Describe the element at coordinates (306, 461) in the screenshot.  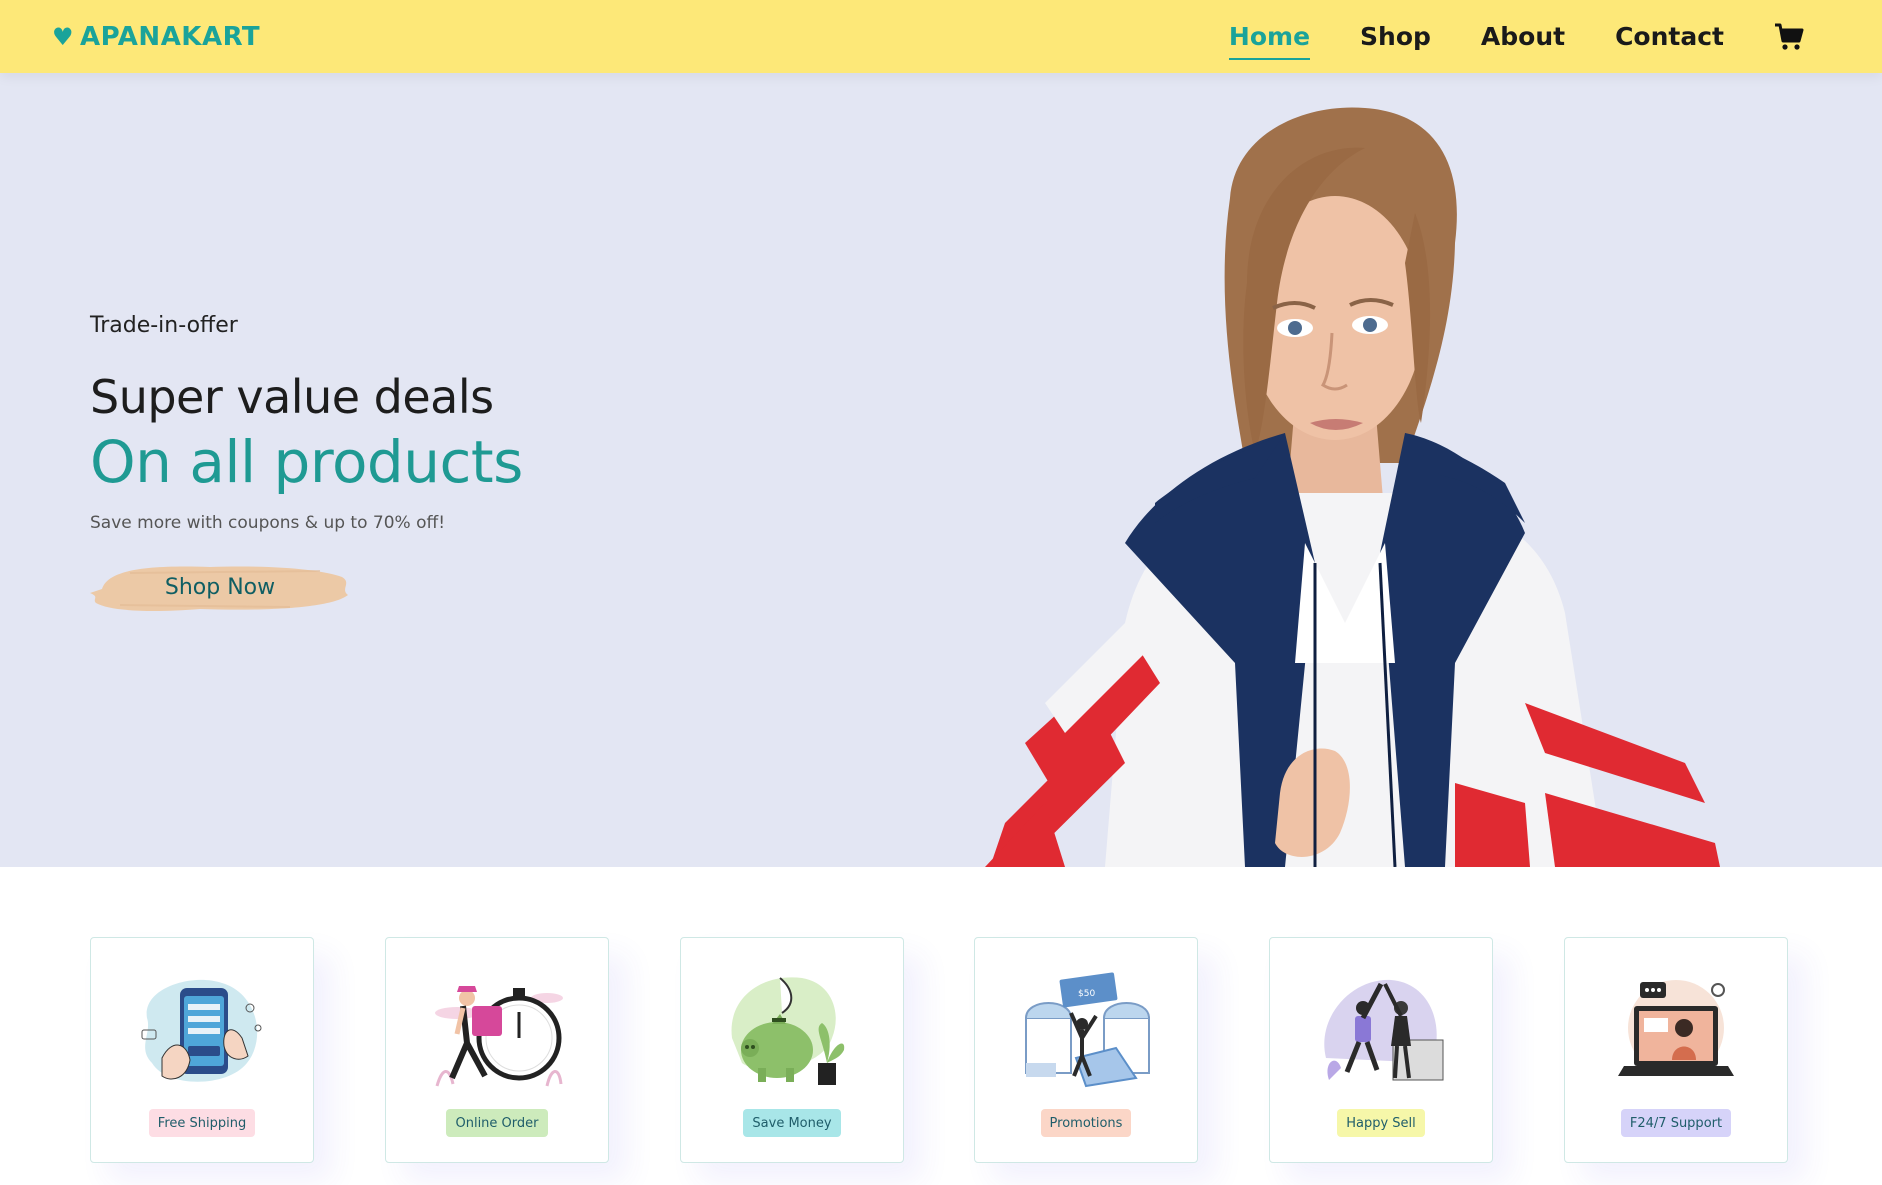
I see `hero-subheadline: On all products` at that location.